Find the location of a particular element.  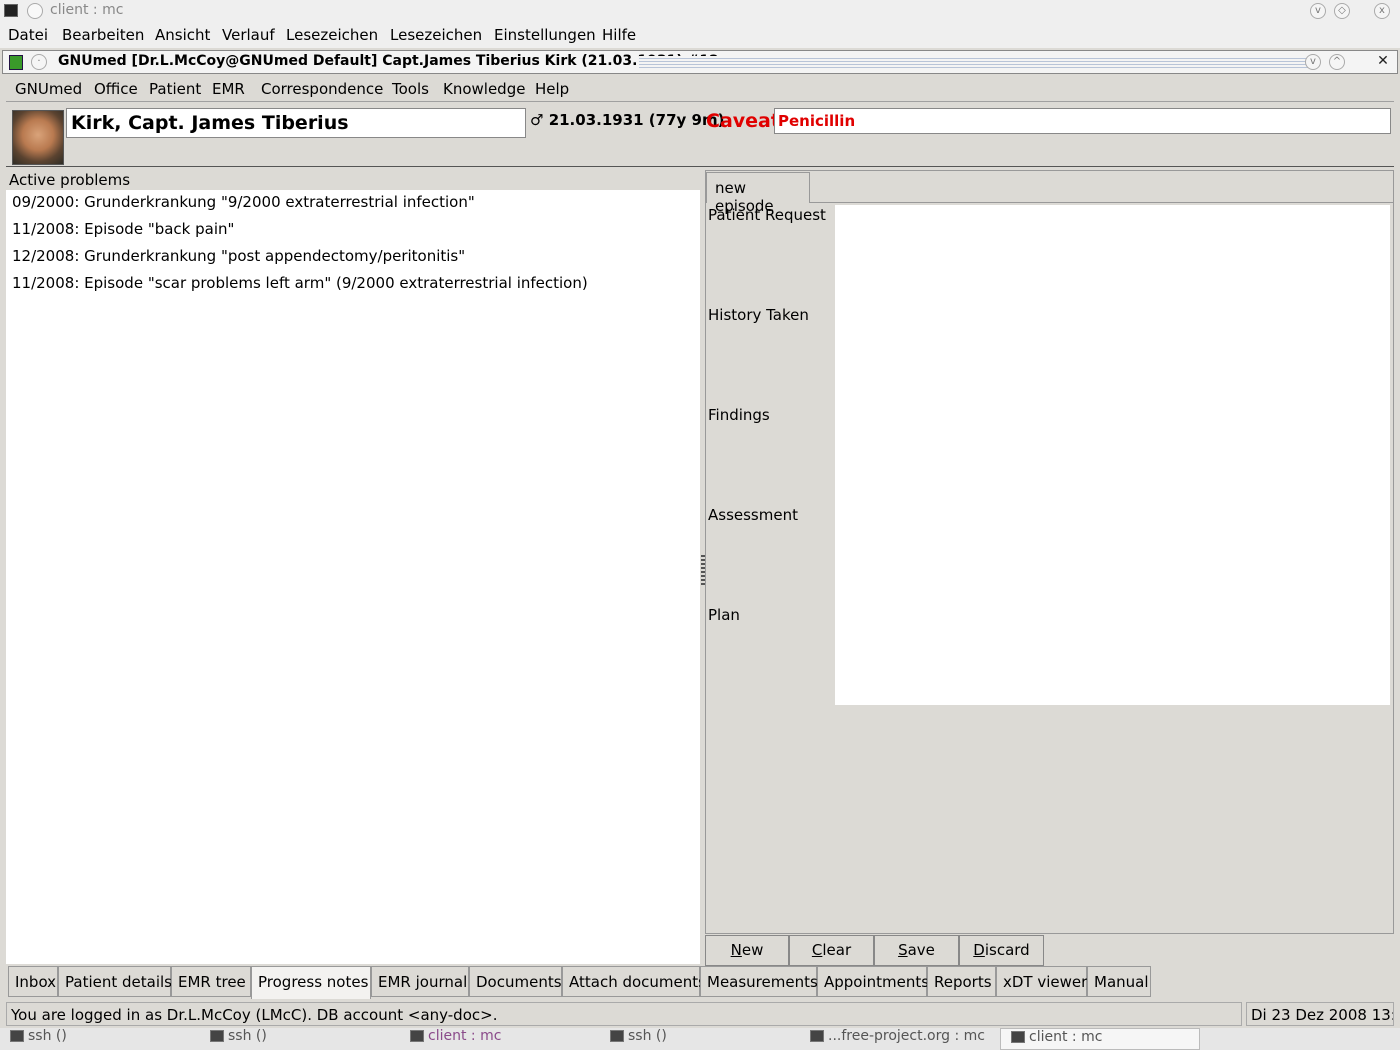

soap-label-plan: Plan is located at coordinates (724, 615).